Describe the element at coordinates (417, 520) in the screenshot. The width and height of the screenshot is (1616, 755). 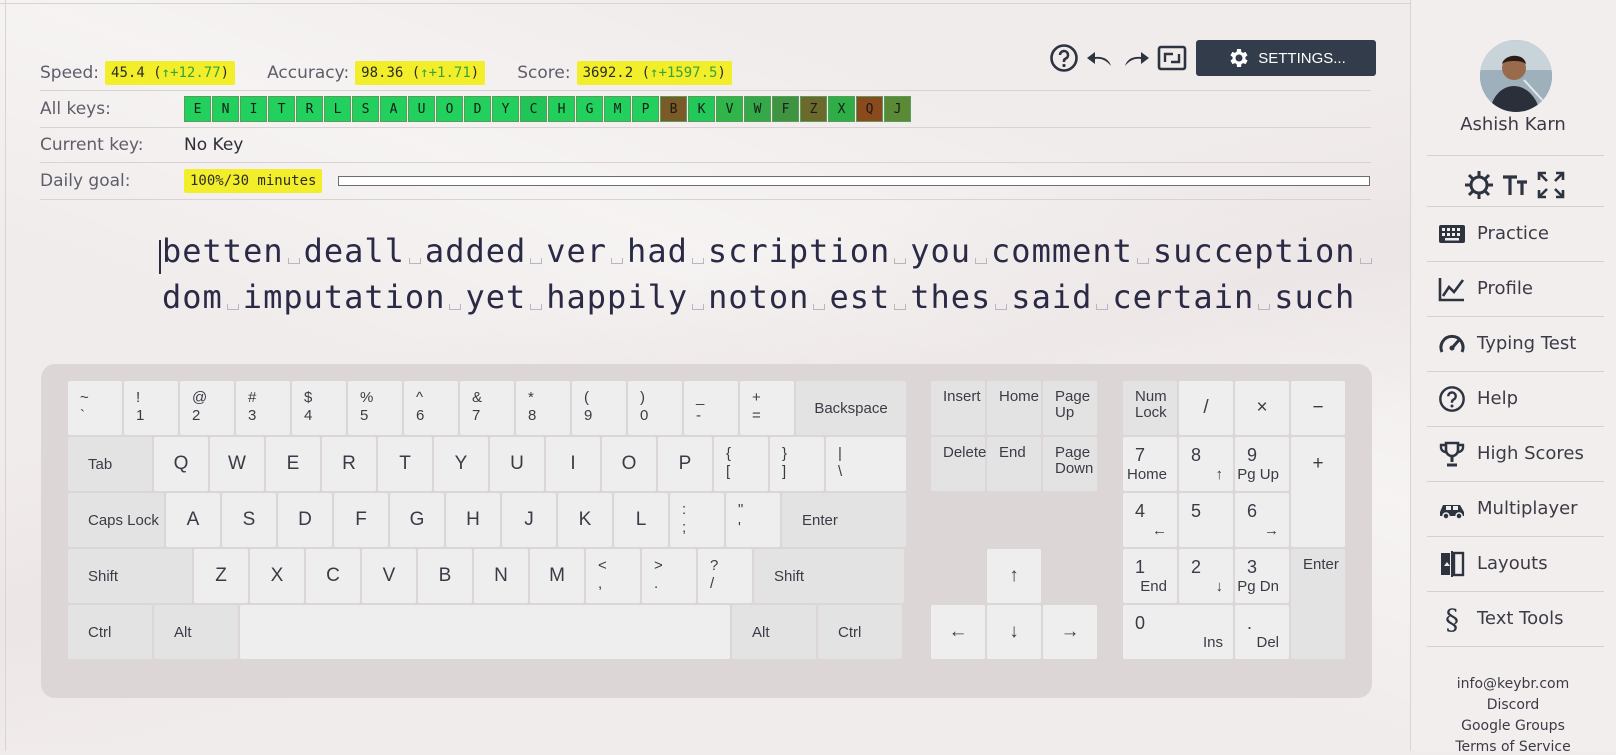
I see `key-g: G` at that location.